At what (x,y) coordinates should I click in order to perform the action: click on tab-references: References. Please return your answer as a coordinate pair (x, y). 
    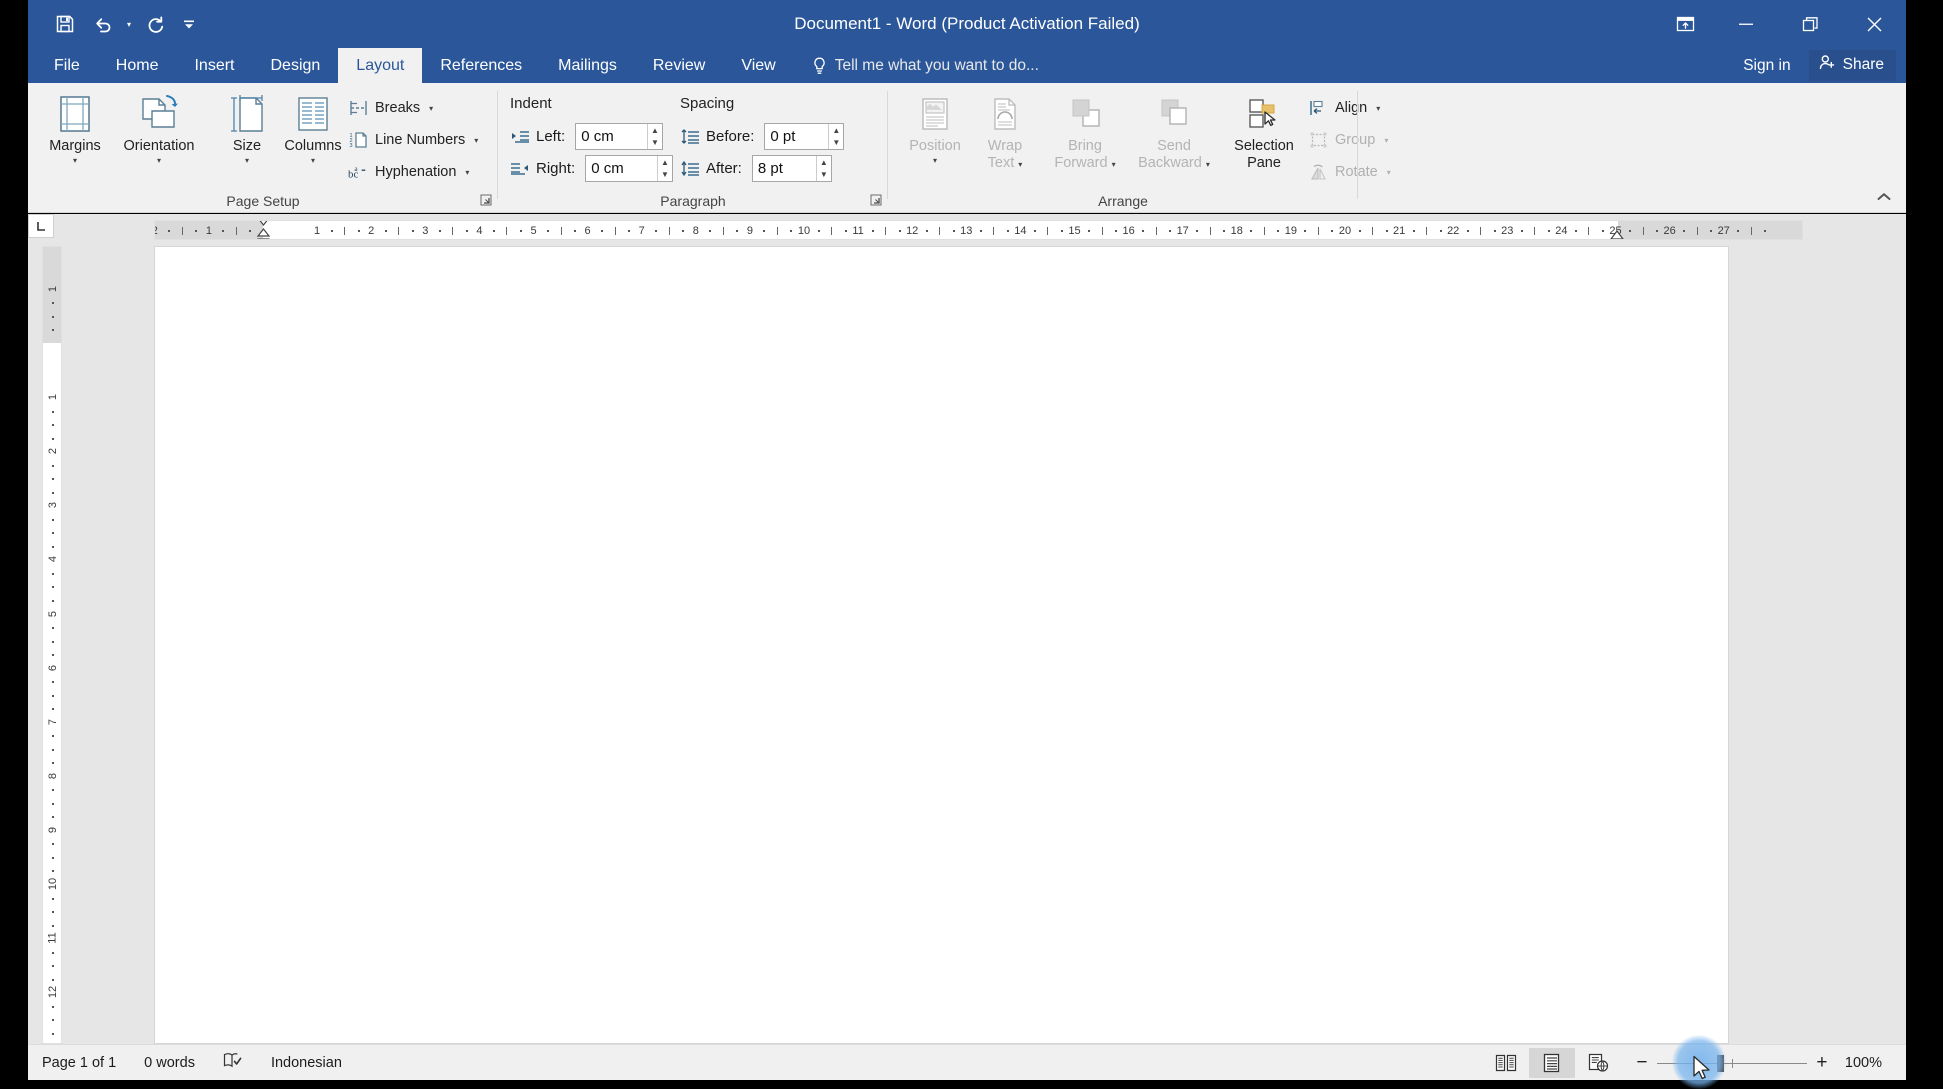
    Looking at the image, I should click on (481, 65).